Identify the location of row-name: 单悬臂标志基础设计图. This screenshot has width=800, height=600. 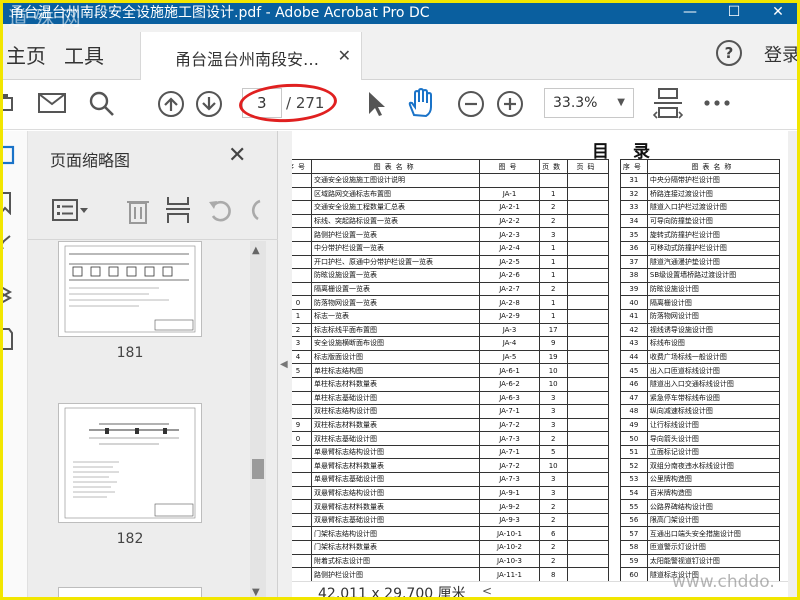
(395, 479).